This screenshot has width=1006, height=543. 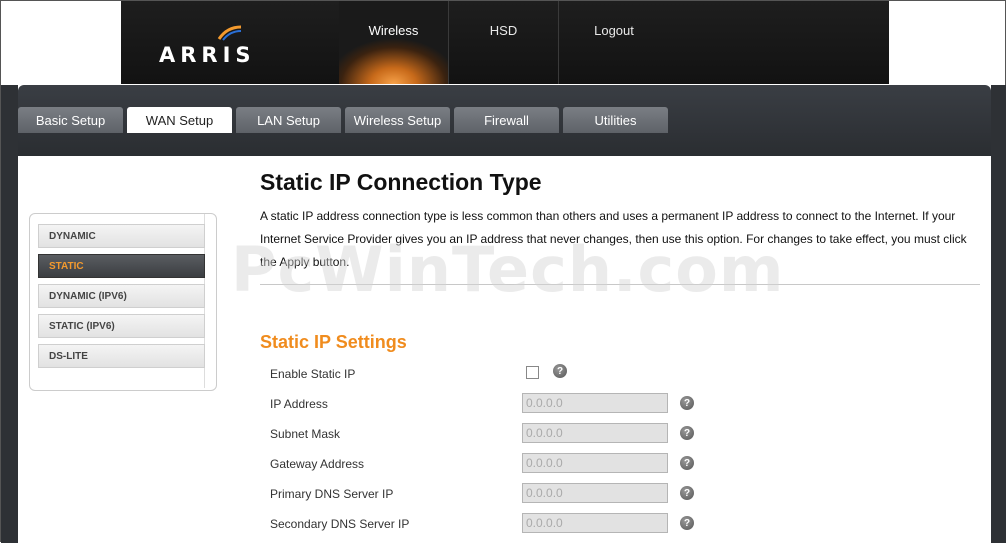 What do you see at coordinates (333, 342) in the screenshot?
I see `section-title: Static IP Settings` at bounding box center [333, 342].